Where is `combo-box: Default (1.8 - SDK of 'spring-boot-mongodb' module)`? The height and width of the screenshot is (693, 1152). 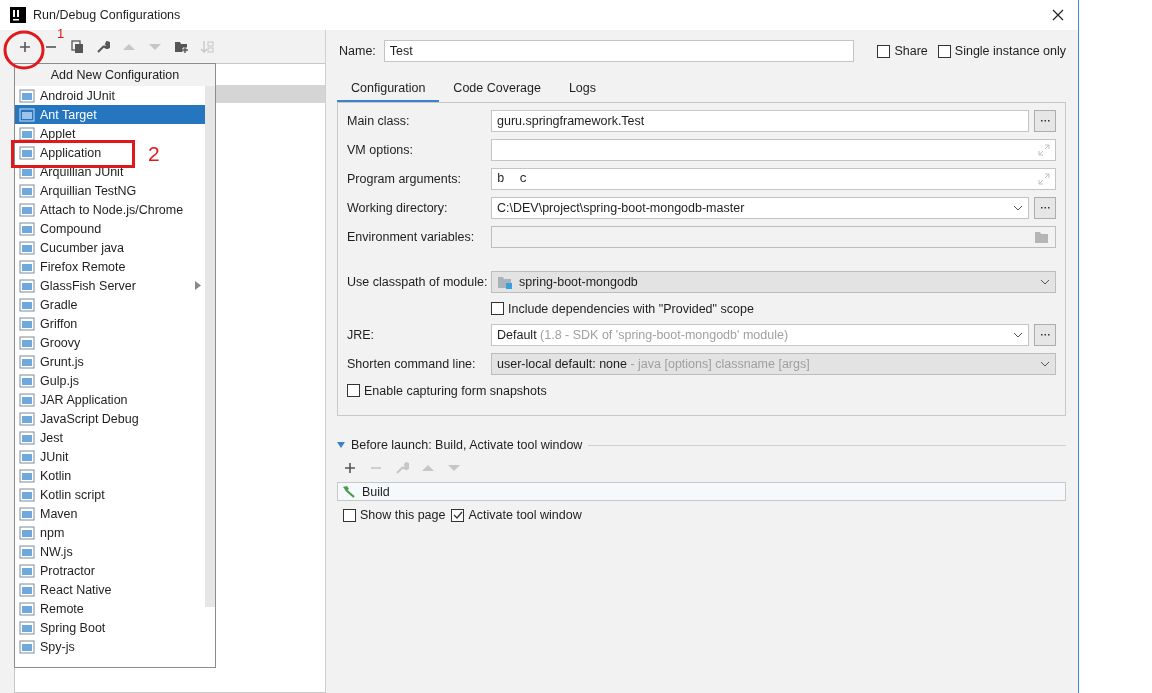
combo-box: Default (1.8 - SDK of 'spring-boot-mongodb' module) is located at coordinates (760, 335).